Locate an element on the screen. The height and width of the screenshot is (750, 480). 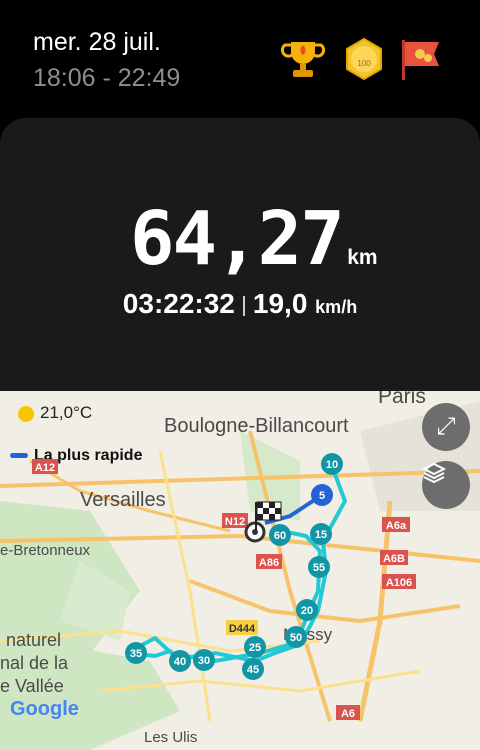
place-label: e-Bretonneux is located at coordinates (45, 550).